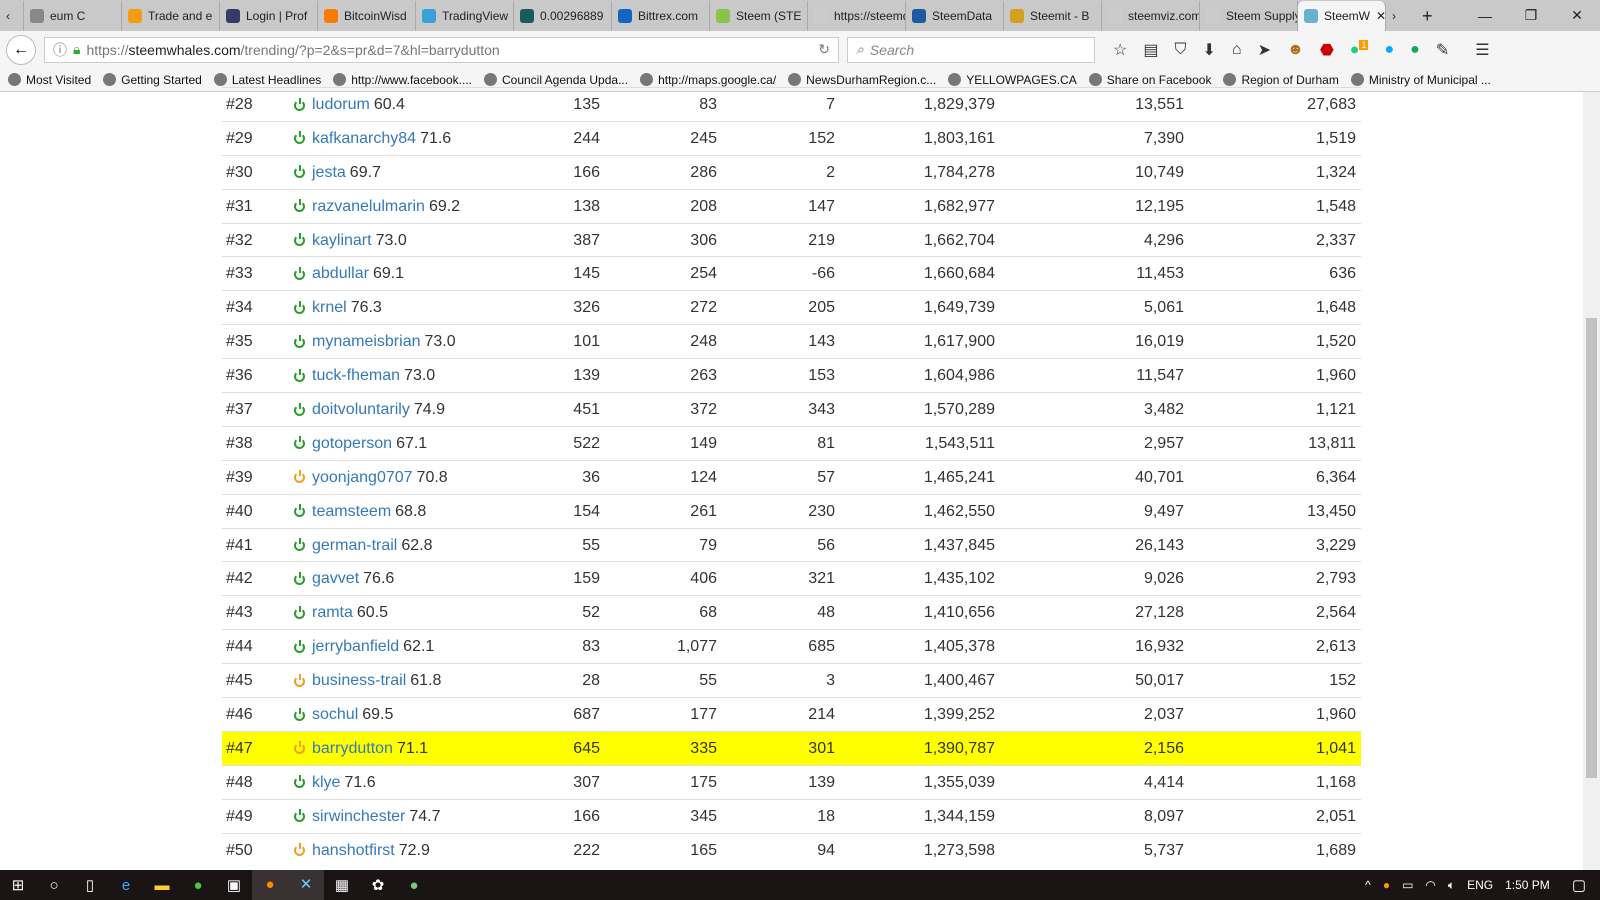  I want to click on username-link: ramta, so click(332, 613).